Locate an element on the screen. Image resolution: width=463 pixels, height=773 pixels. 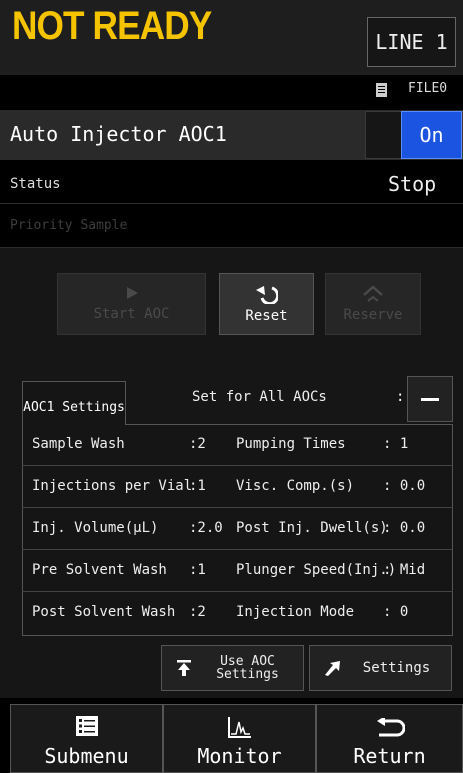
settings-button: Settings is located at coordinates (380, 668).